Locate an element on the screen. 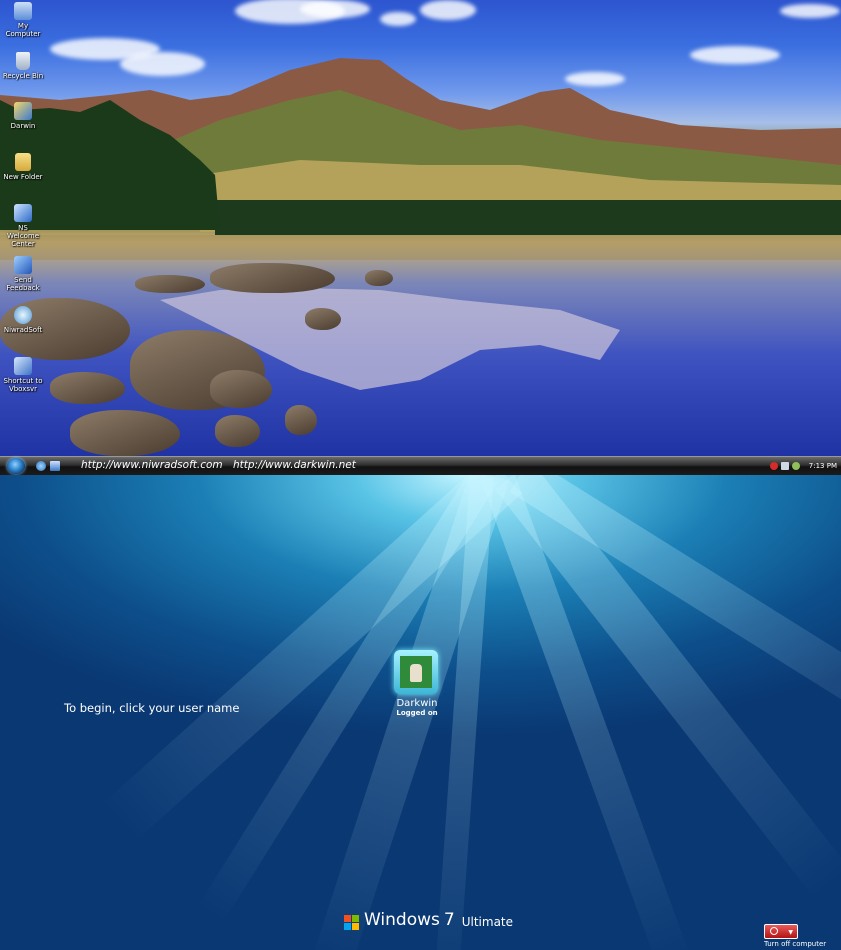 The width and height of the screenshot is (841, 950). brand-version: 7 is located at coordinates (449, 920).